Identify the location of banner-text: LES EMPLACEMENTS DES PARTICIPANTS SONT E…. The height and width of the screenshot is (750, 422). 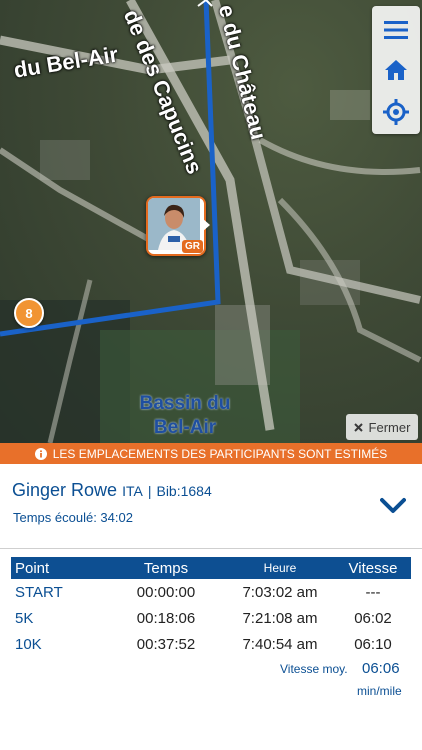
(220, 453).